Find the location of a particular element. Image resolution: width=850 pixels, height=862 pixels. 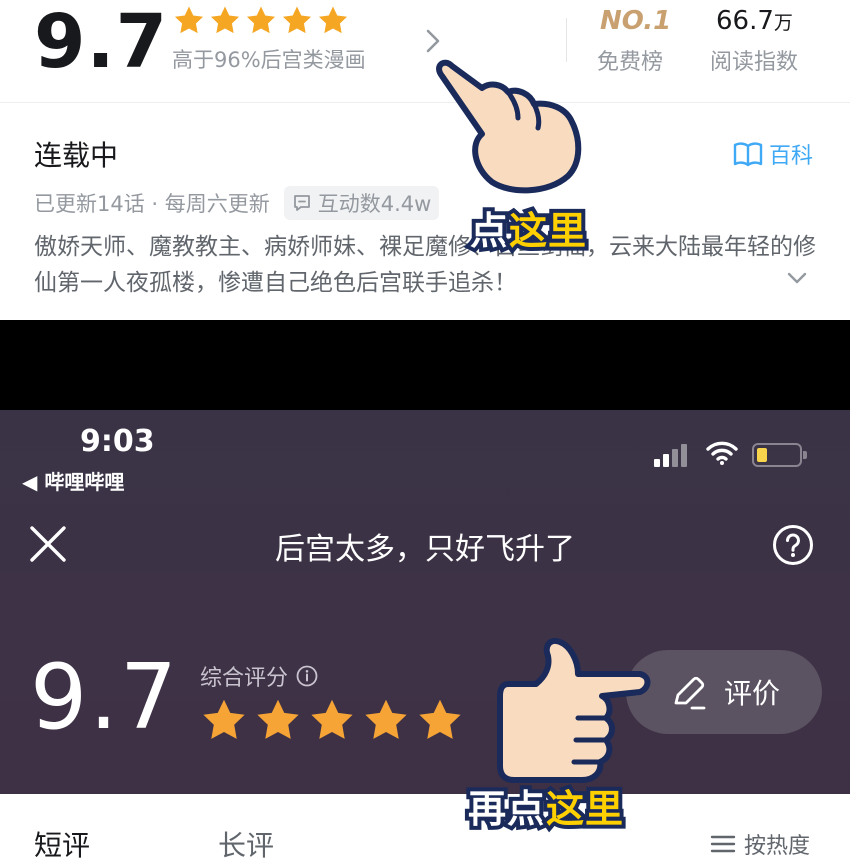

sort-button: 按热度 is located at coordinates (760, 844).